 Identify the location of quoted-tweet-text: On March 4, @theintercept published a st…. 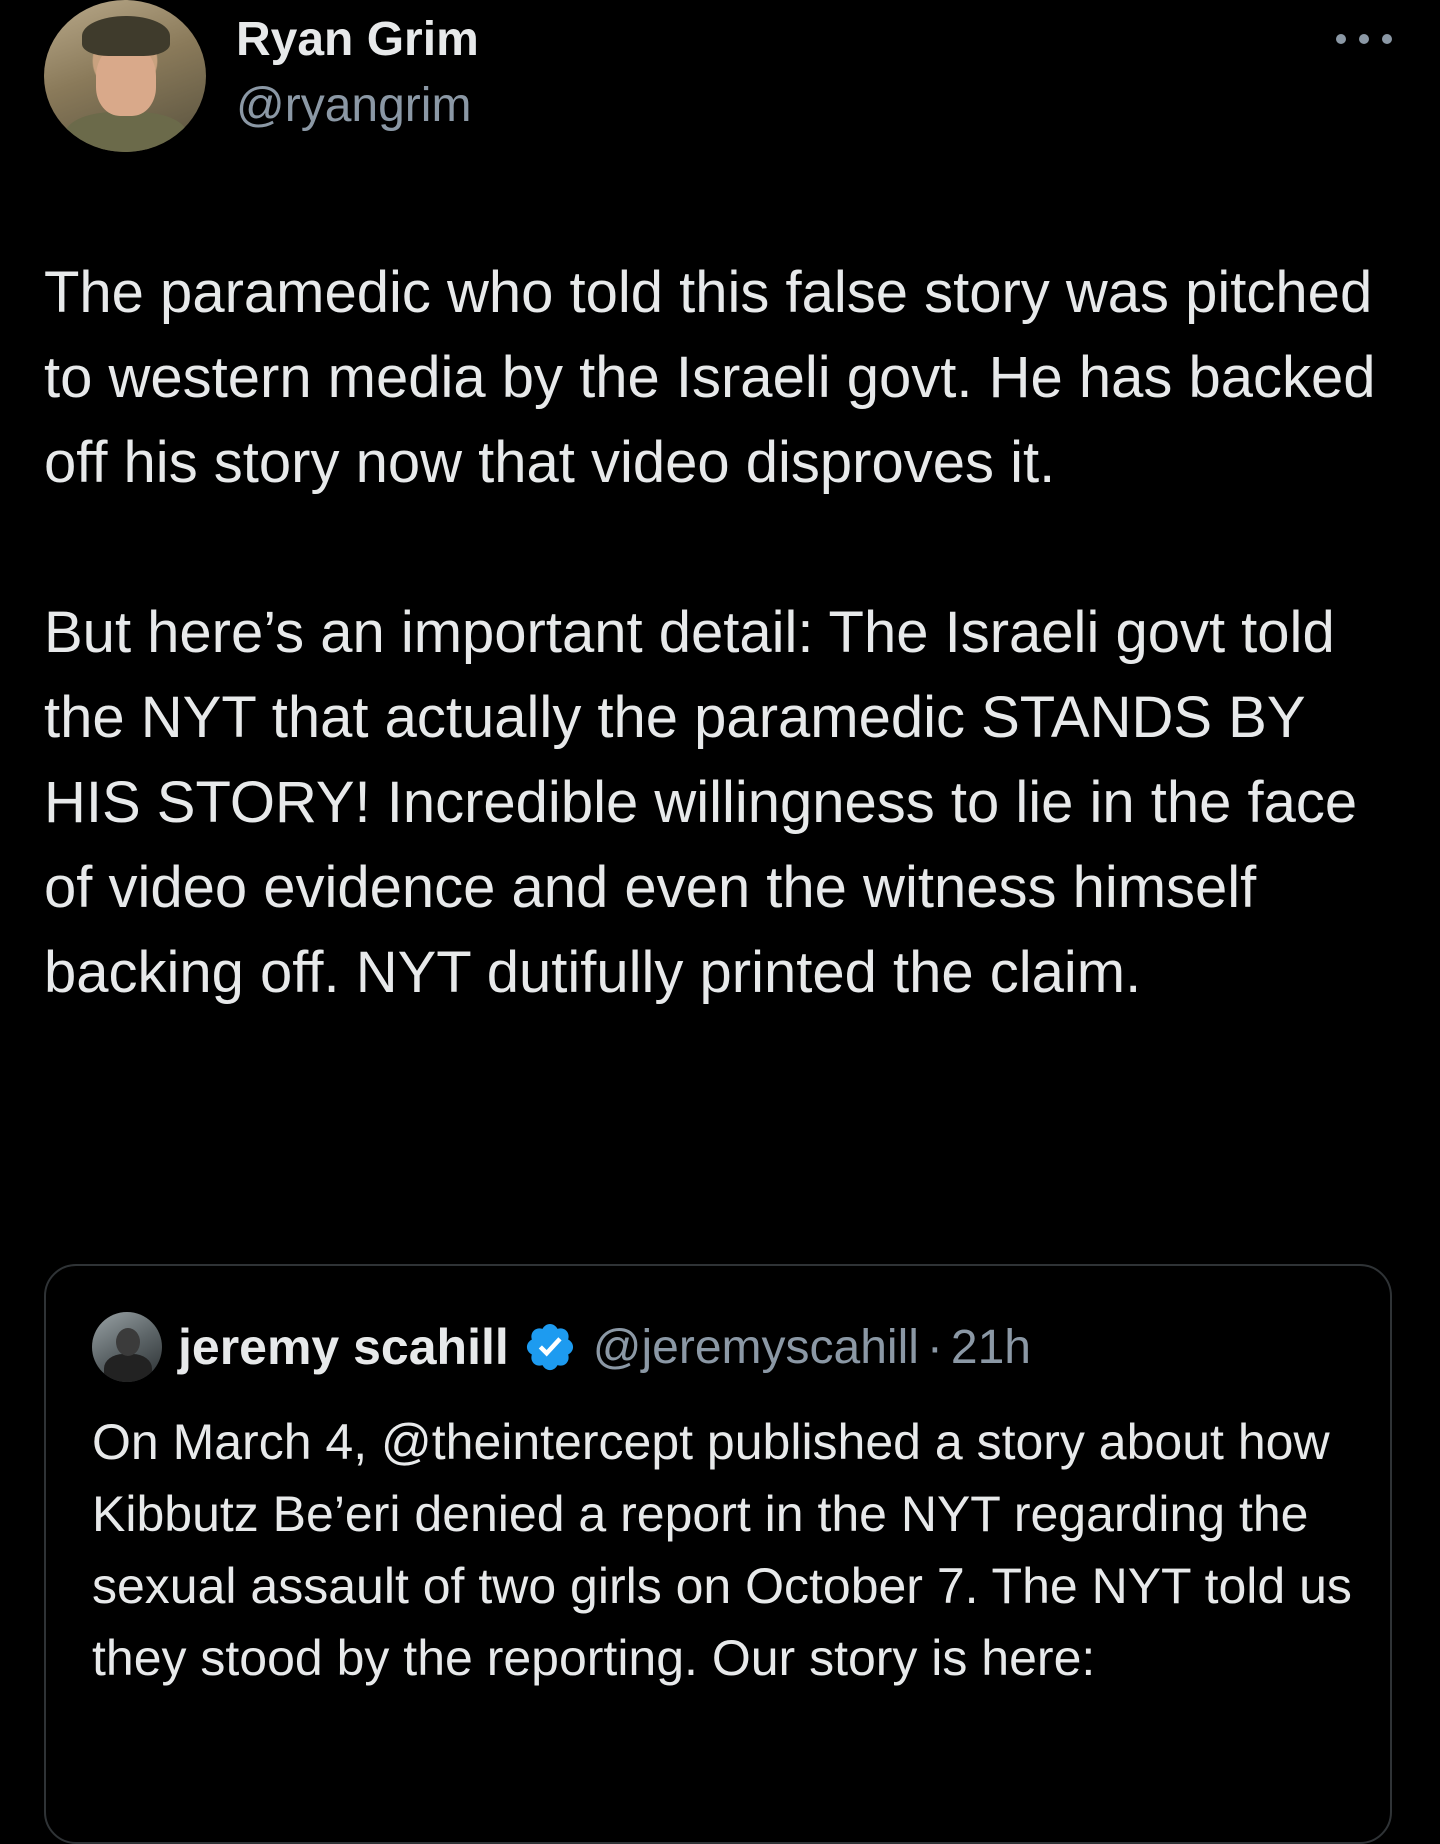
(722, 1550).